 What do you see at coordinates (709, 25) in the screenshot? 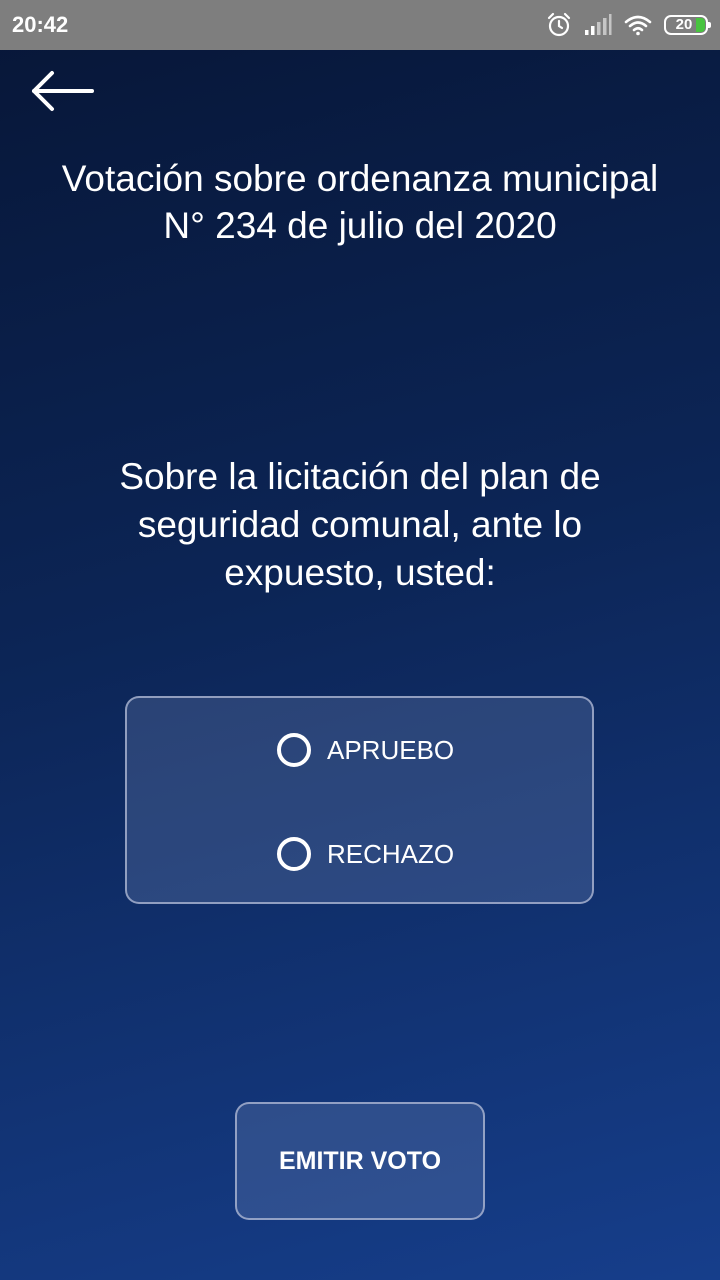
I see `battery-tip` at bounding box center [709, 25].